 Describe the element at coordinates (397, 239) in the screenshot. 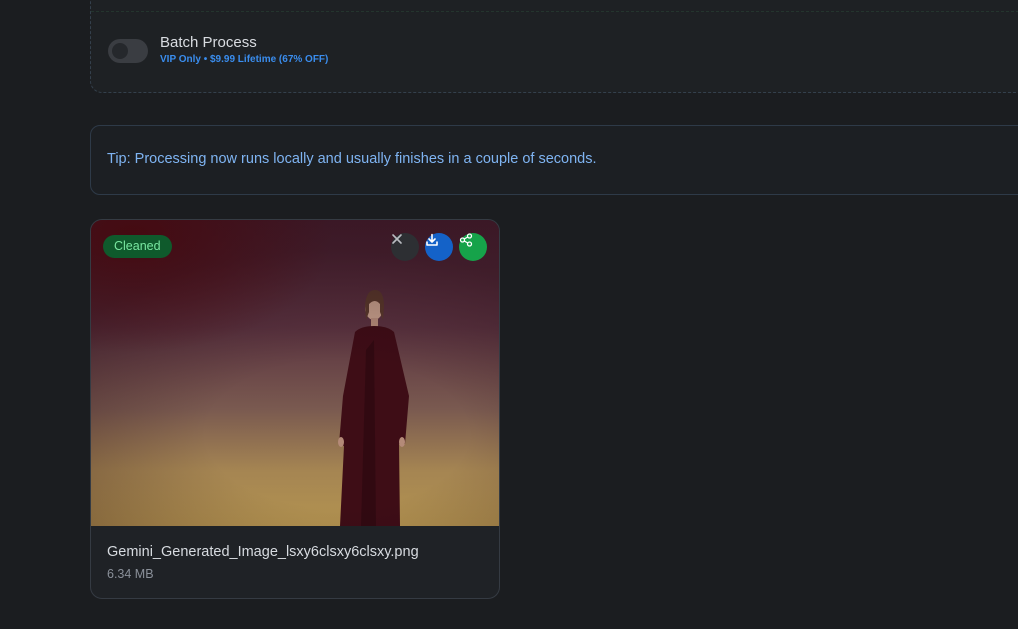

I see `close-icon` at that location.